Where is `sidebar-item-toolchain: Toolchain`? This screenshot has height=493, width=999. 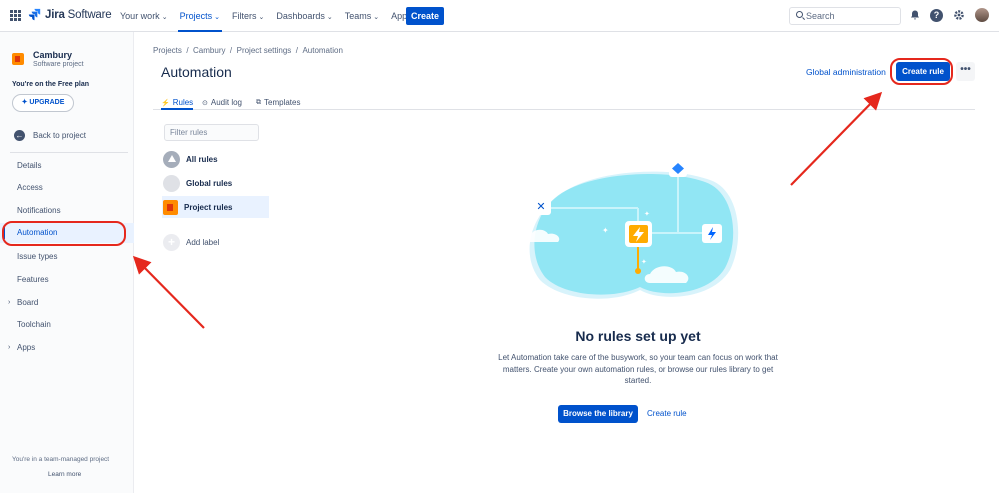
sidebar-item-toolchain: Toolchain is located at coordinates (67, 325).